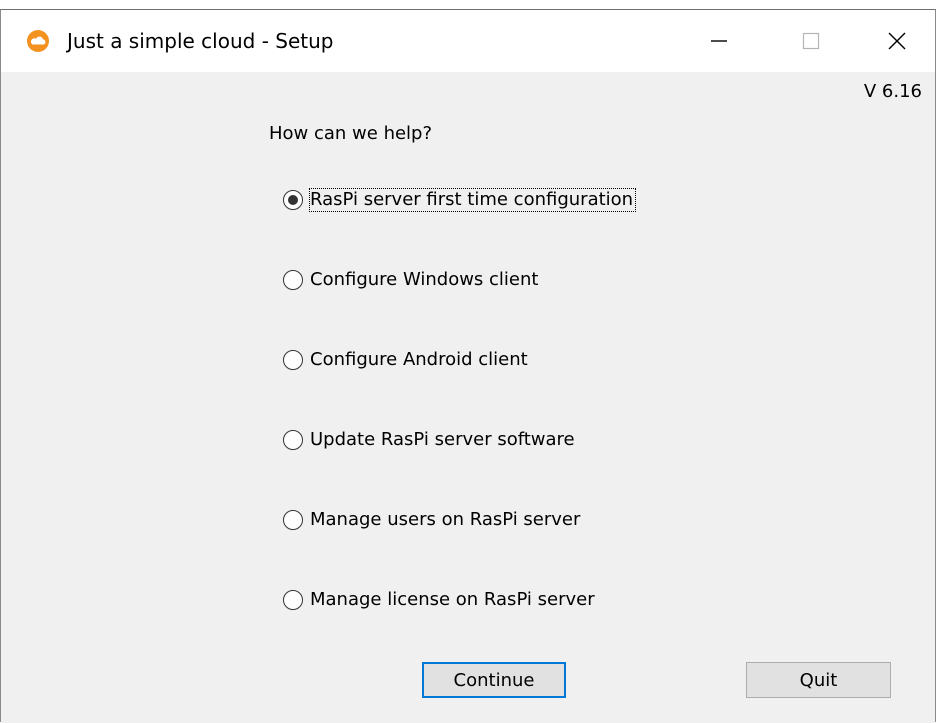 The width and height of the screenshot is (938, 723). I want to click on option-label: Configure Android client, so click(420, 360).